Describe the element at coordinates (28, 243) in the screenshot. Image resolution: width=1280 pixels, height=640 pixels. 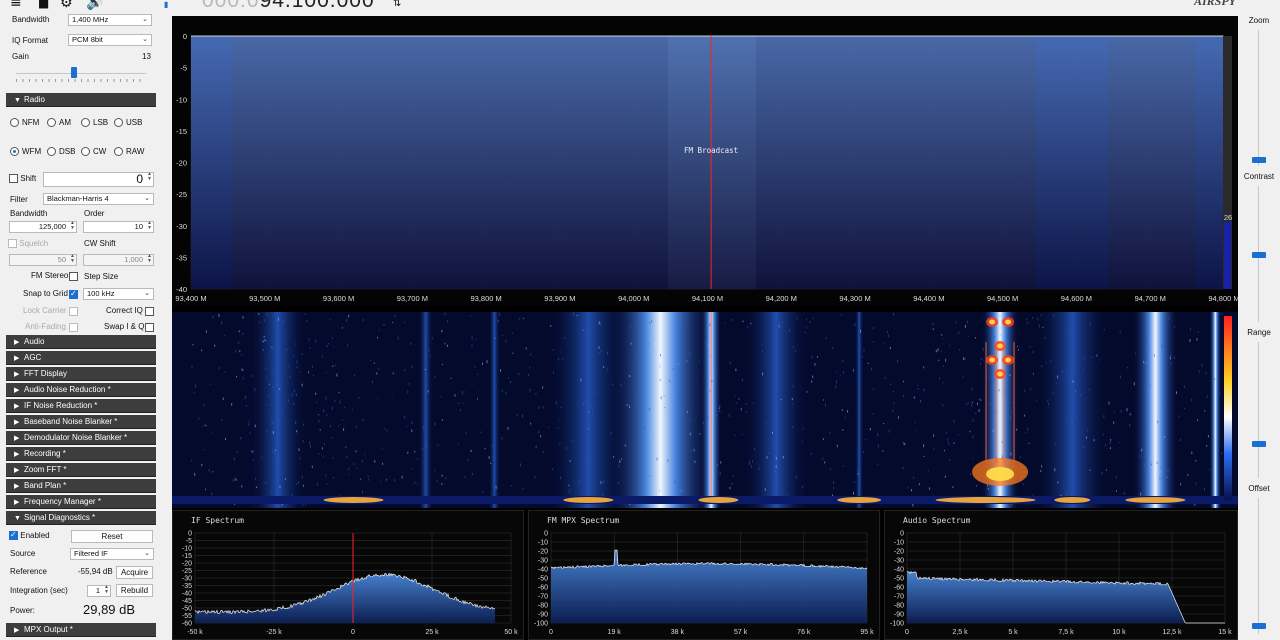
I see `squelch-checkbox: Squelch` at that location.